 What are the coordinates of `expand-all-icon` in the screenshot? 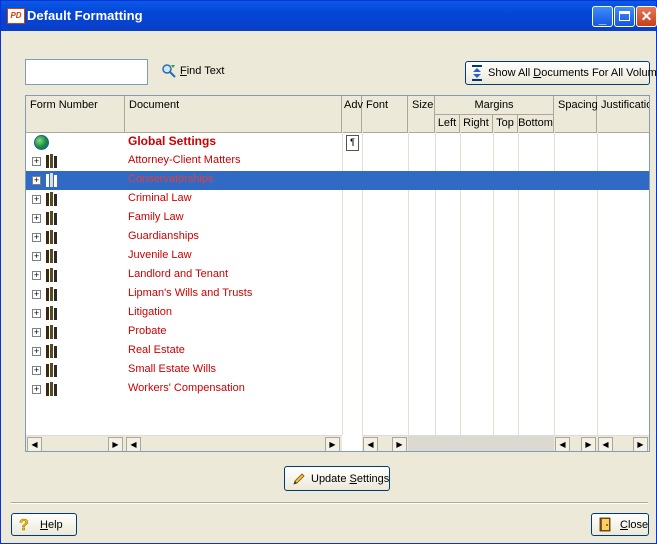 It's located at (477, 73).